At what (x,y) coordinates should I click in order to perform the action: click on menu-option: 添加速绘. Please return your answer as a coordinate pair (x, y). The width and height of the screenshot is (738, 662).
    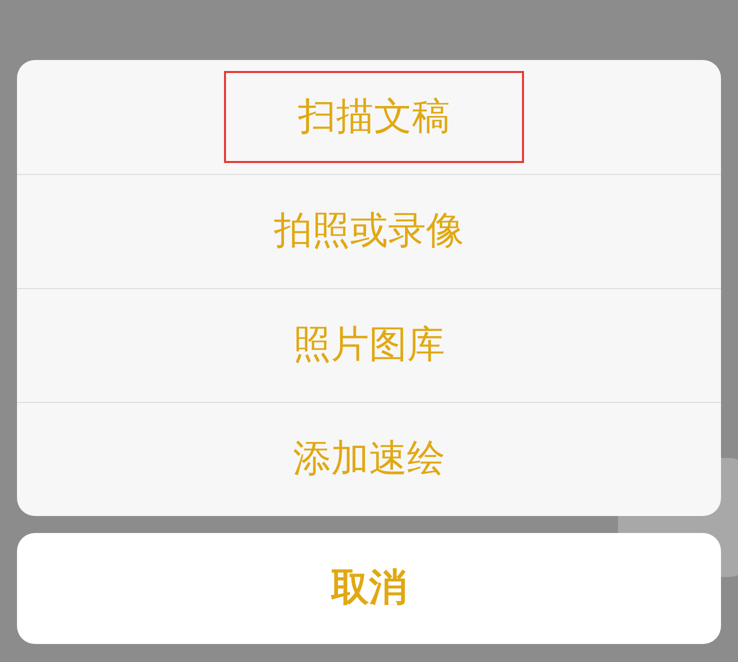
    Looking at the image, I should click on (369, 459).